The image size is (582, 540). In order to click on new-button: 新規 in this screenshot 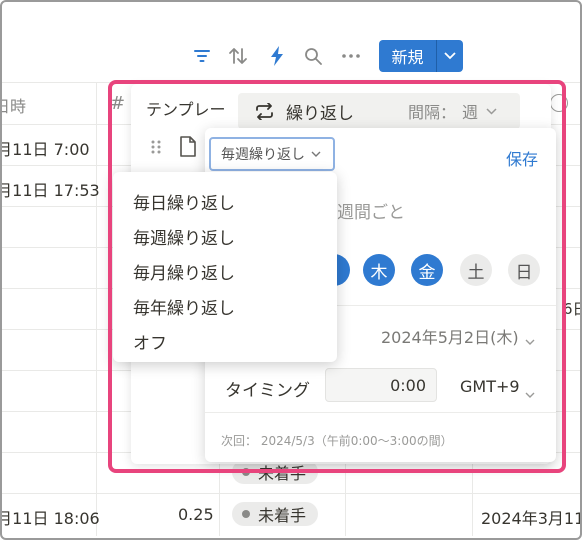, I will do `click(421, 56)`.